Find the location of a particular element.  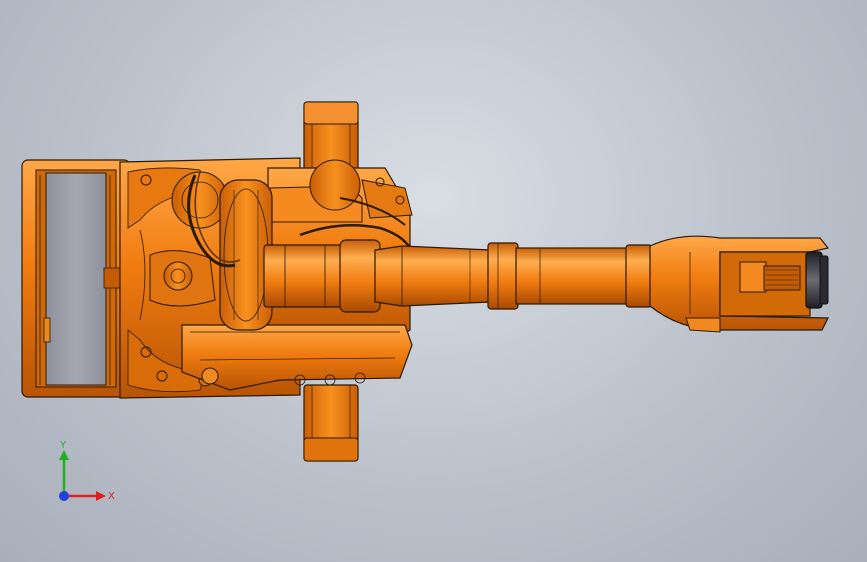

coordinate-triad: Y X is located at coordinates (87, 471).